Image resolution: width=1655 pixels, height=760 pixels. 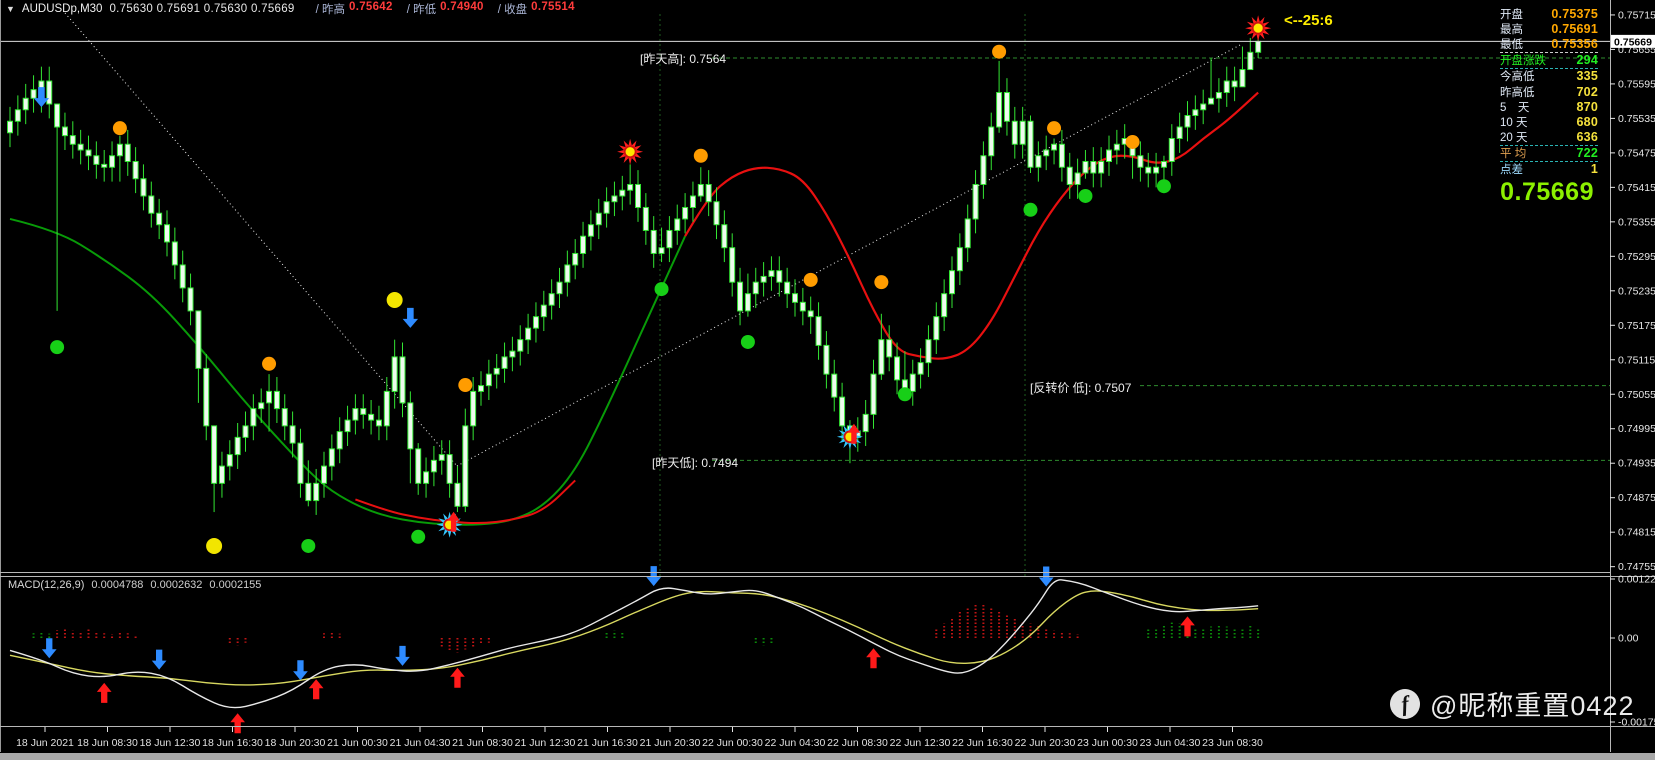 What do you see at coordinates (235, 585) in the screenshot?
I see `macd-value: 0.0002155` at bounding box center [235, 585].